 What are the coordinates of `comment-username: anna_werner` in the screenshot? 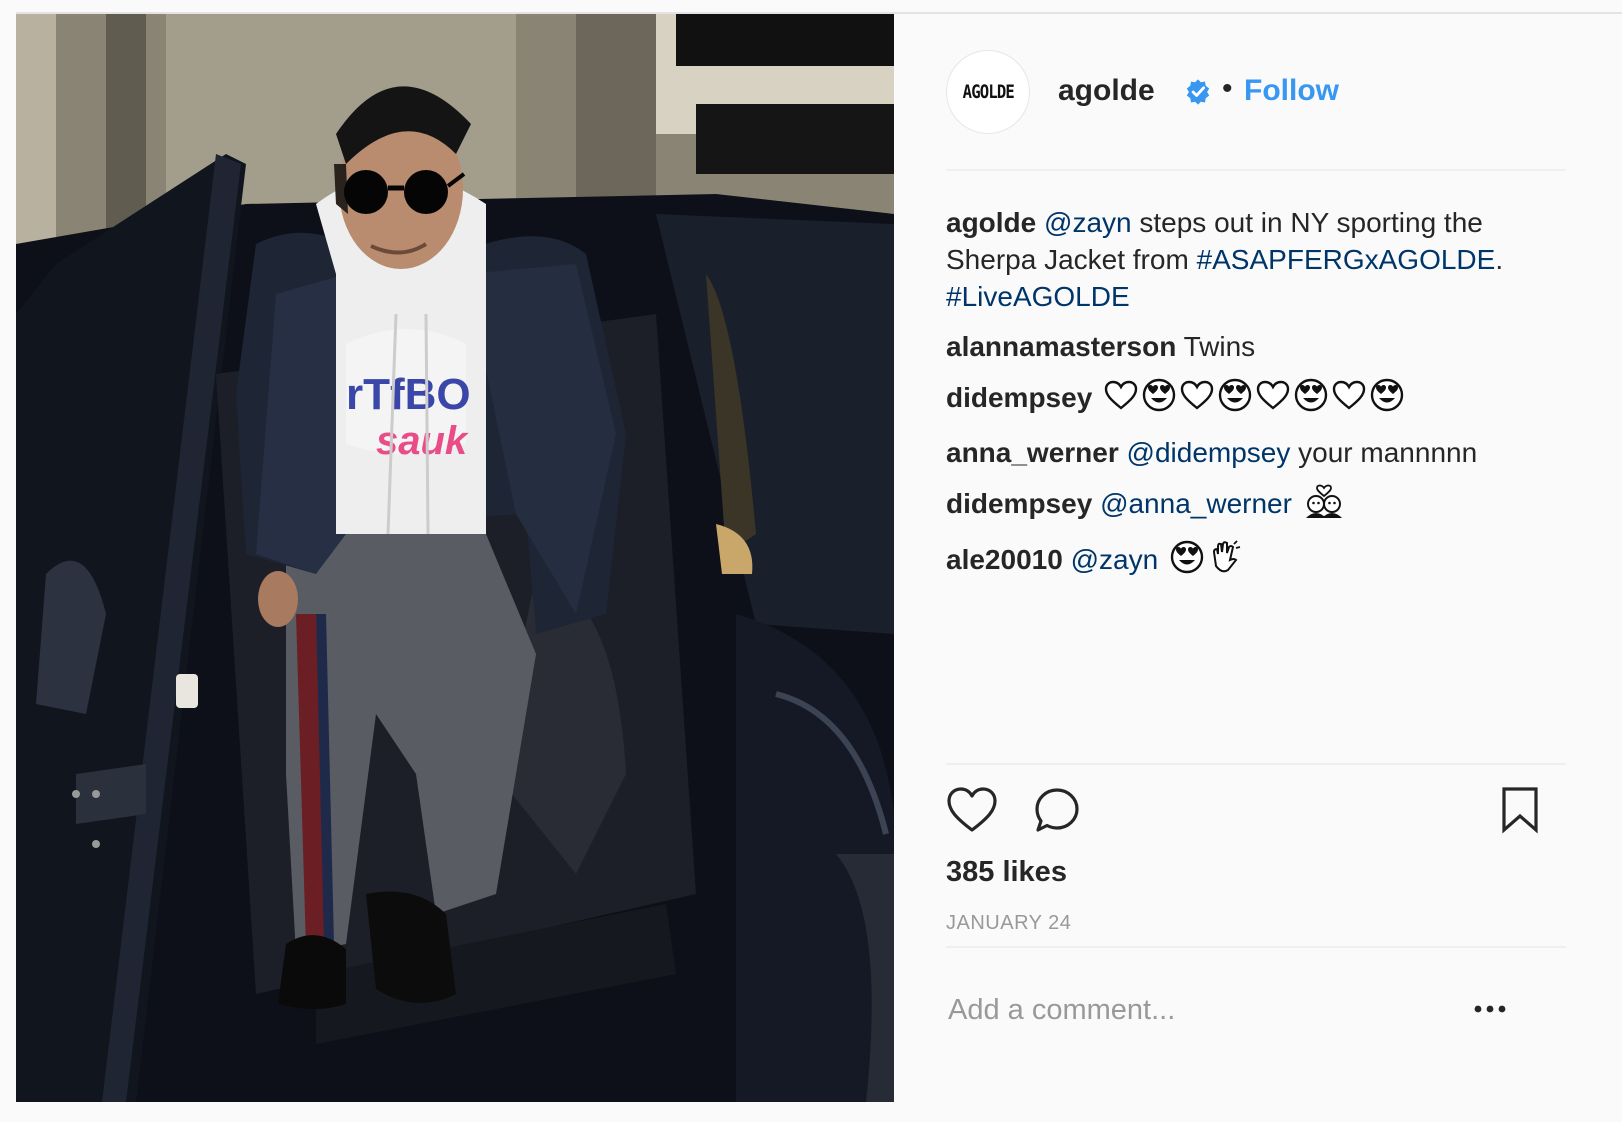 It's located at (1032, 452).